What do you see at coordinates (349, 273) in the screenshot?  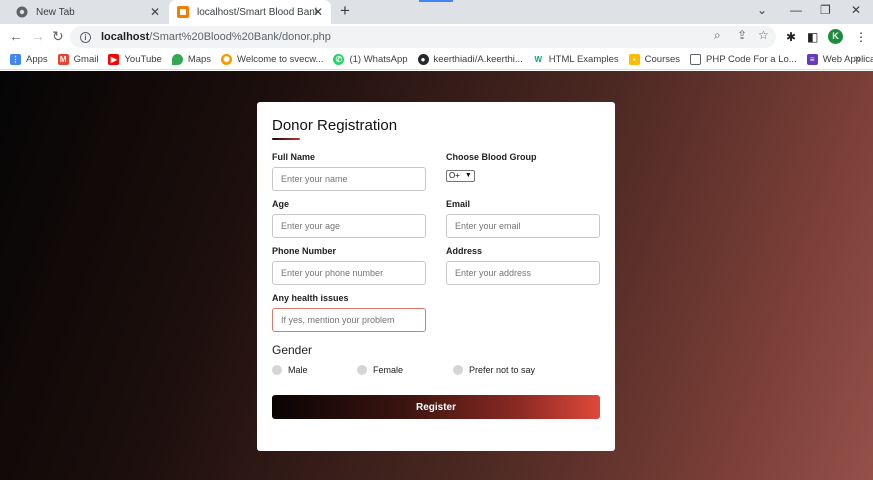 I see `phone-input: Enter your phone number` at bounding box center [349, 273].